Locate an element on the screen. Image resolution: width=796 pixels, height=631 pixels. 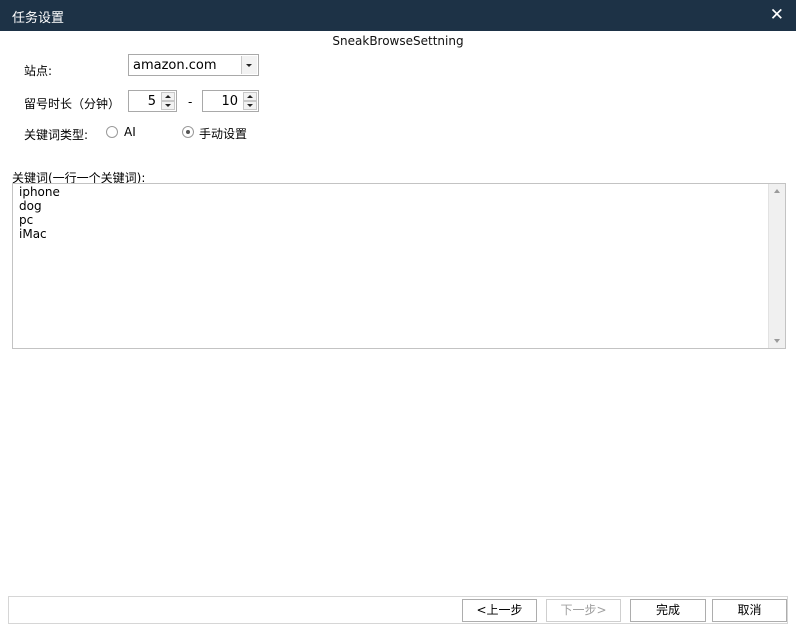
radio-ai-label: AI is located at coordinates (130, 132).